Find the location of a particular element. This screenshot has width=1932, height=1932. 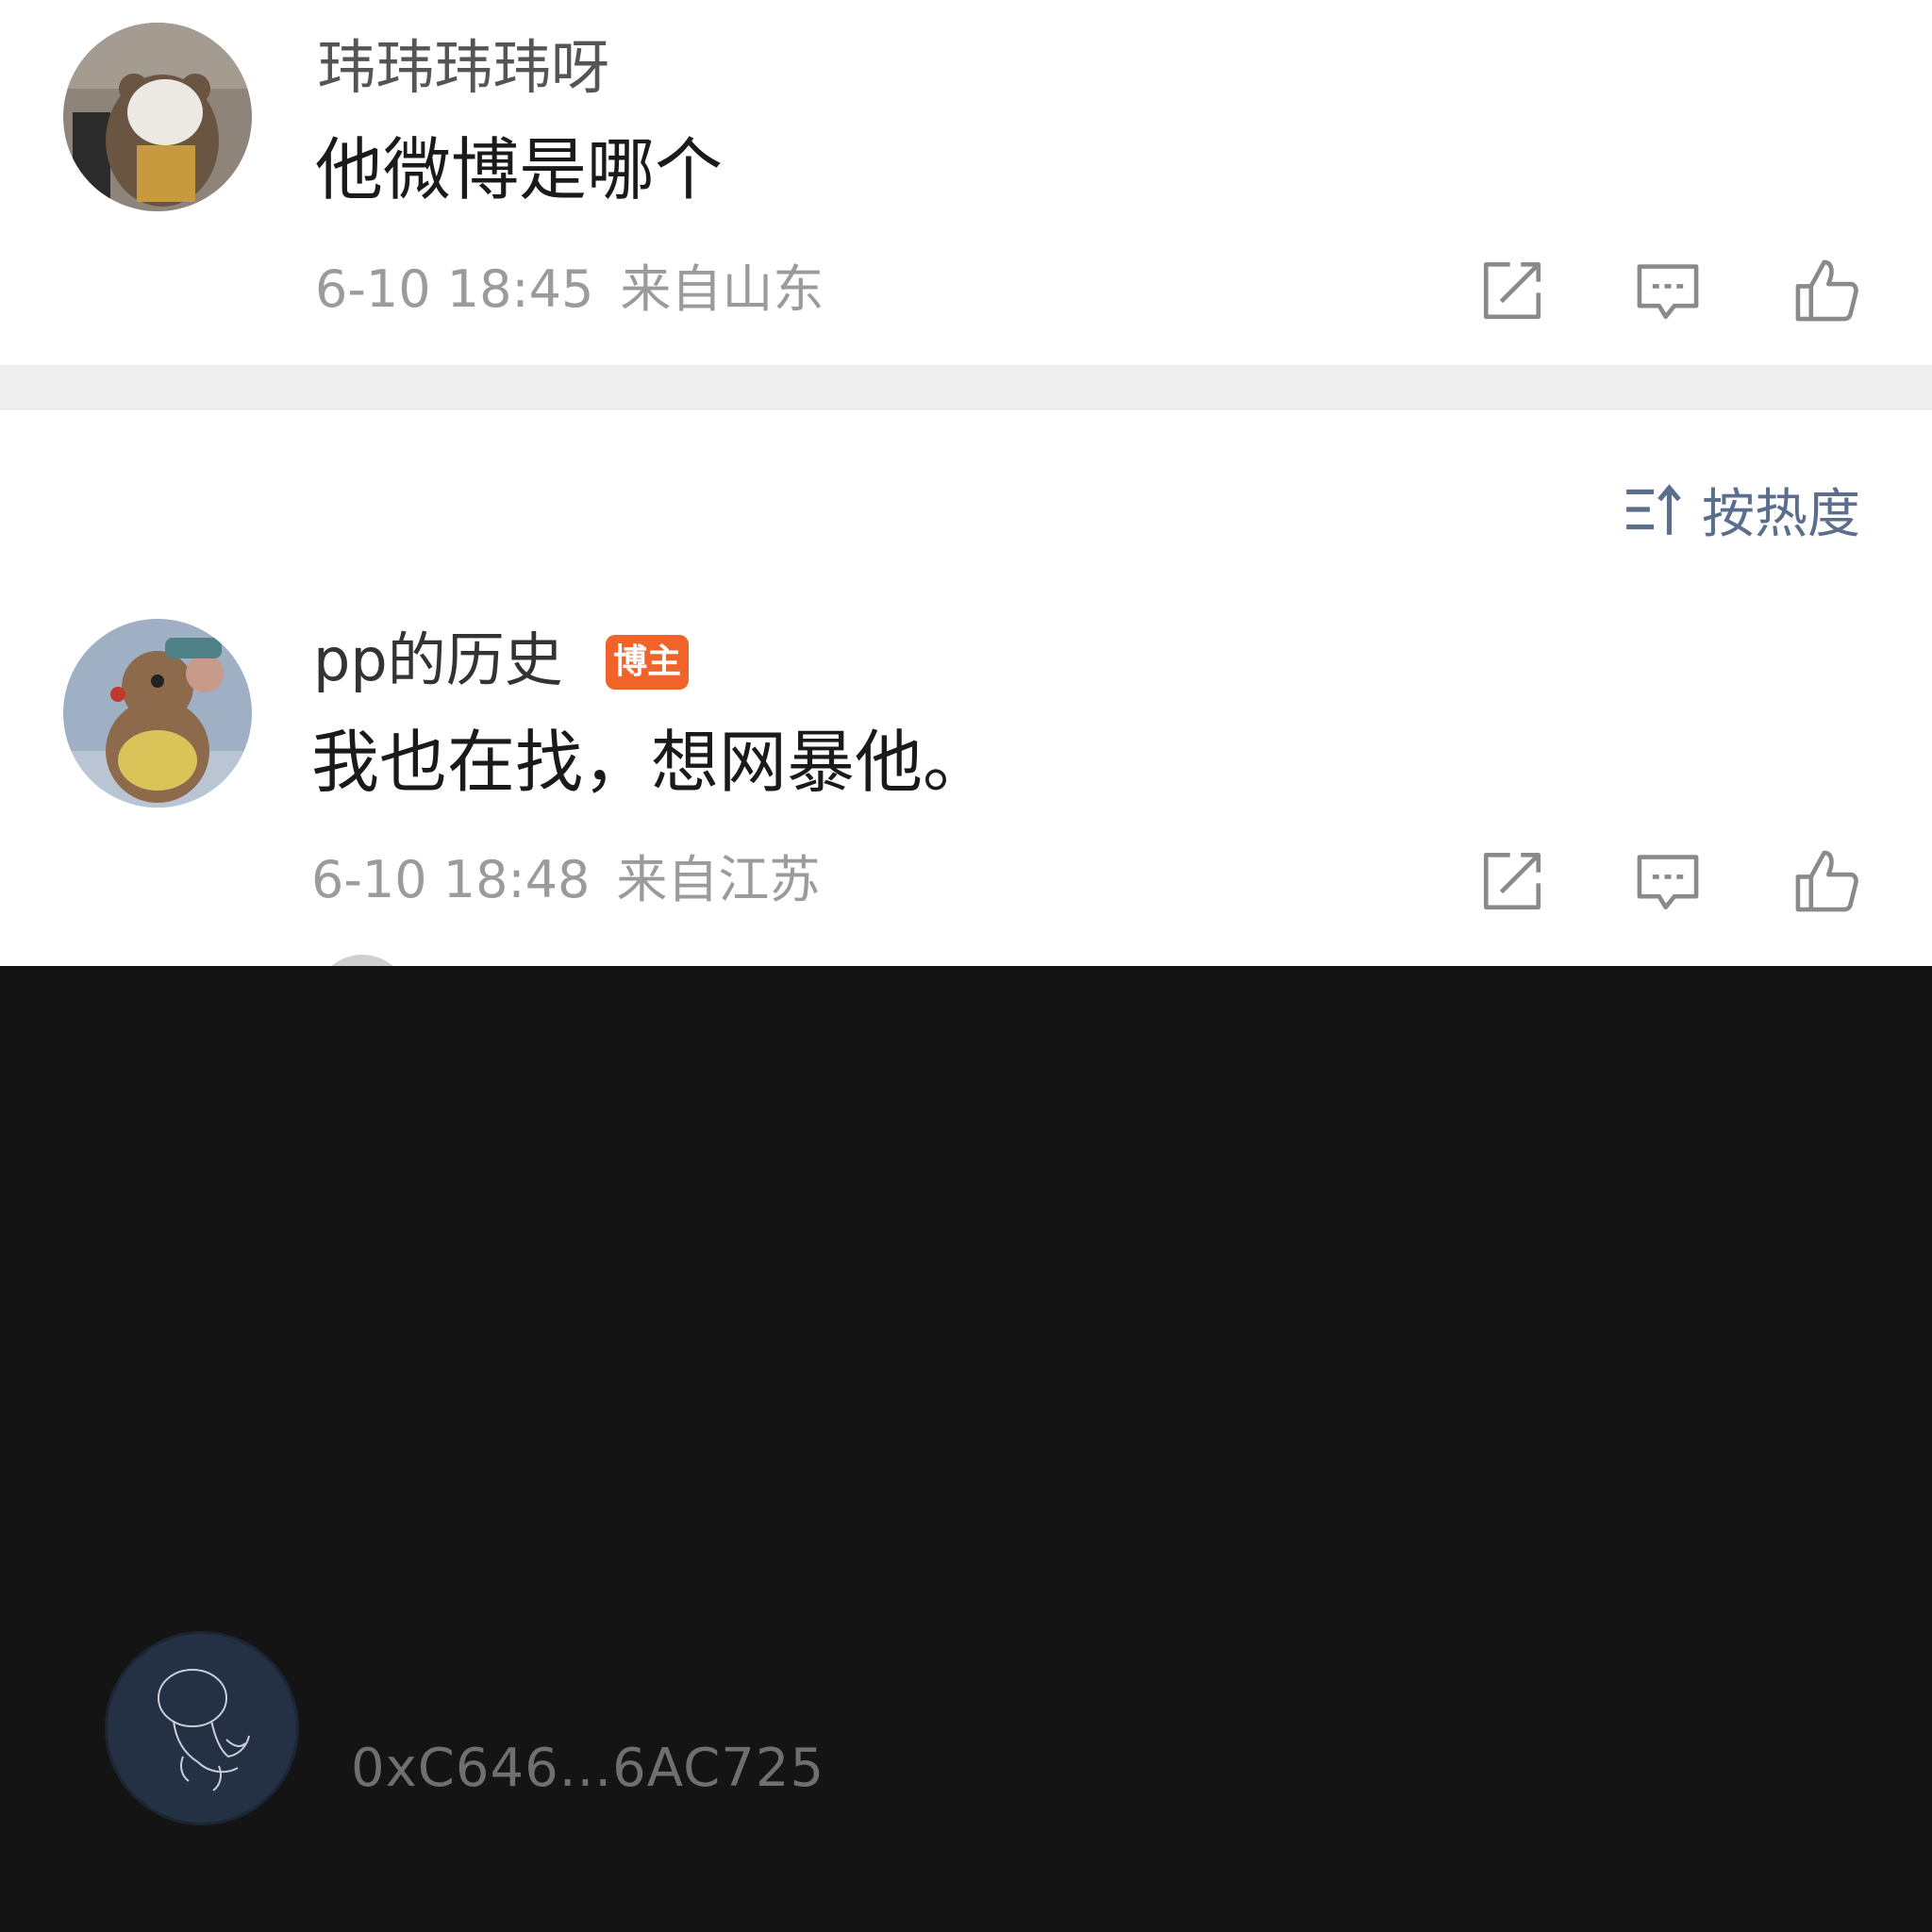

comment-username: pp的历史 is located at coordinates (438, 660).